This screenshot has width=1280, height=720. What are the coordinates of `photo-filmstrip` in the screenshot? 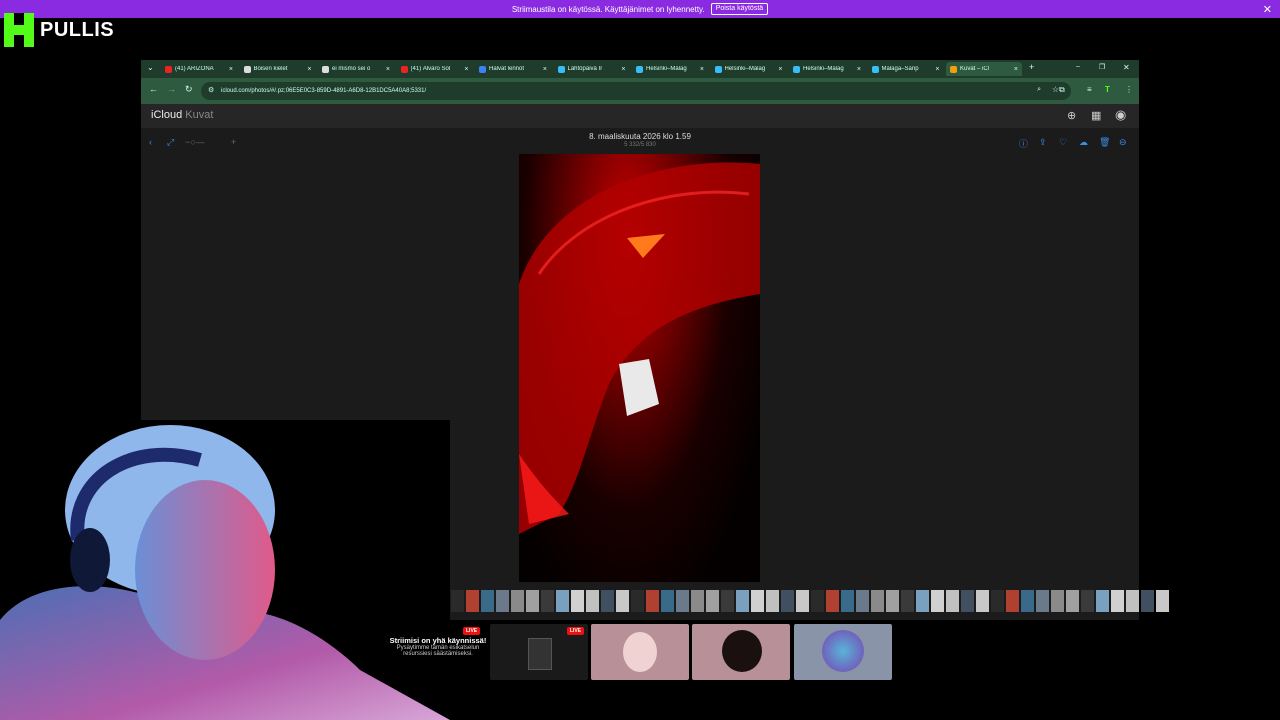 It's located at (750, 601).